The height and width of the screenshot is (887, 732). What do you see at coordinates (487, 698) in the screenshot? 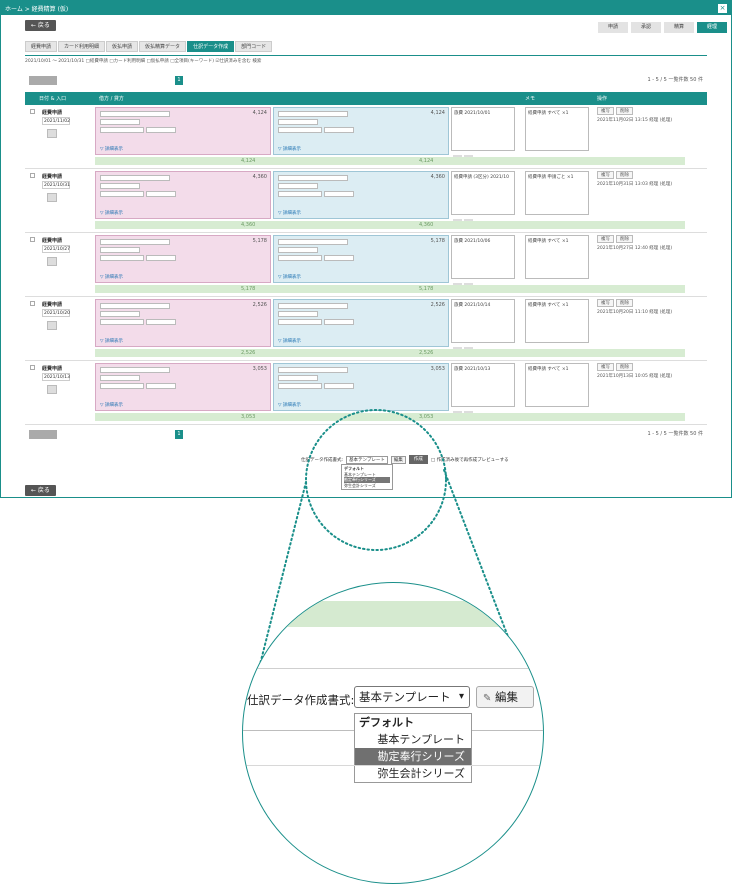
I see `pencil-icon: ✎` at bounding box center [487, 698].